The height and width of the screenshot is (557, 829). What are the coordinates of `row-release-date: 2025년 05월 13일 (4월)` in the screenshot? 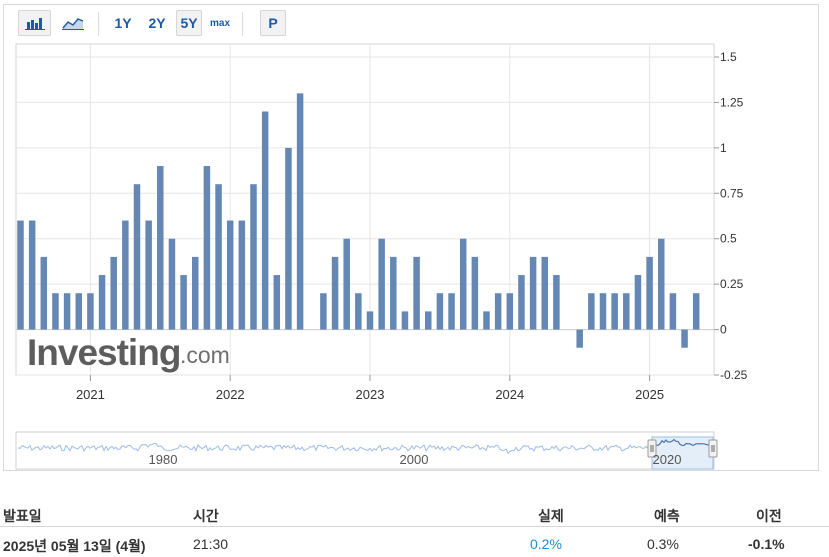 It's located at (74, 546).